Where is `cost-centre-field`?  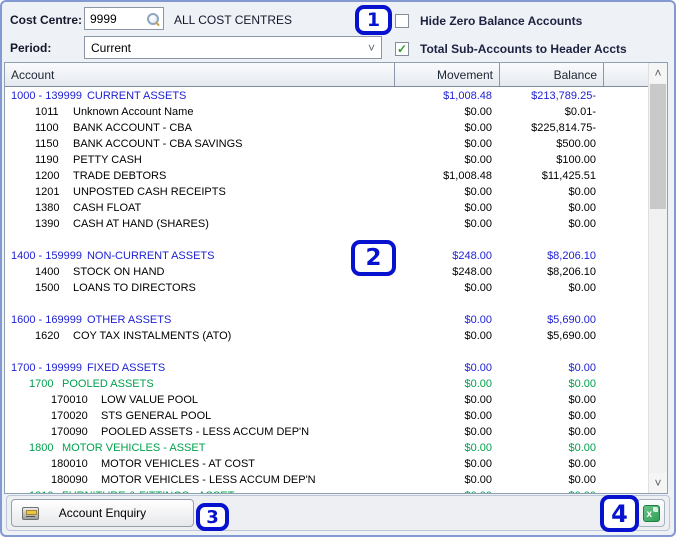 cost-centre-field is located at coordinates (124, 18).